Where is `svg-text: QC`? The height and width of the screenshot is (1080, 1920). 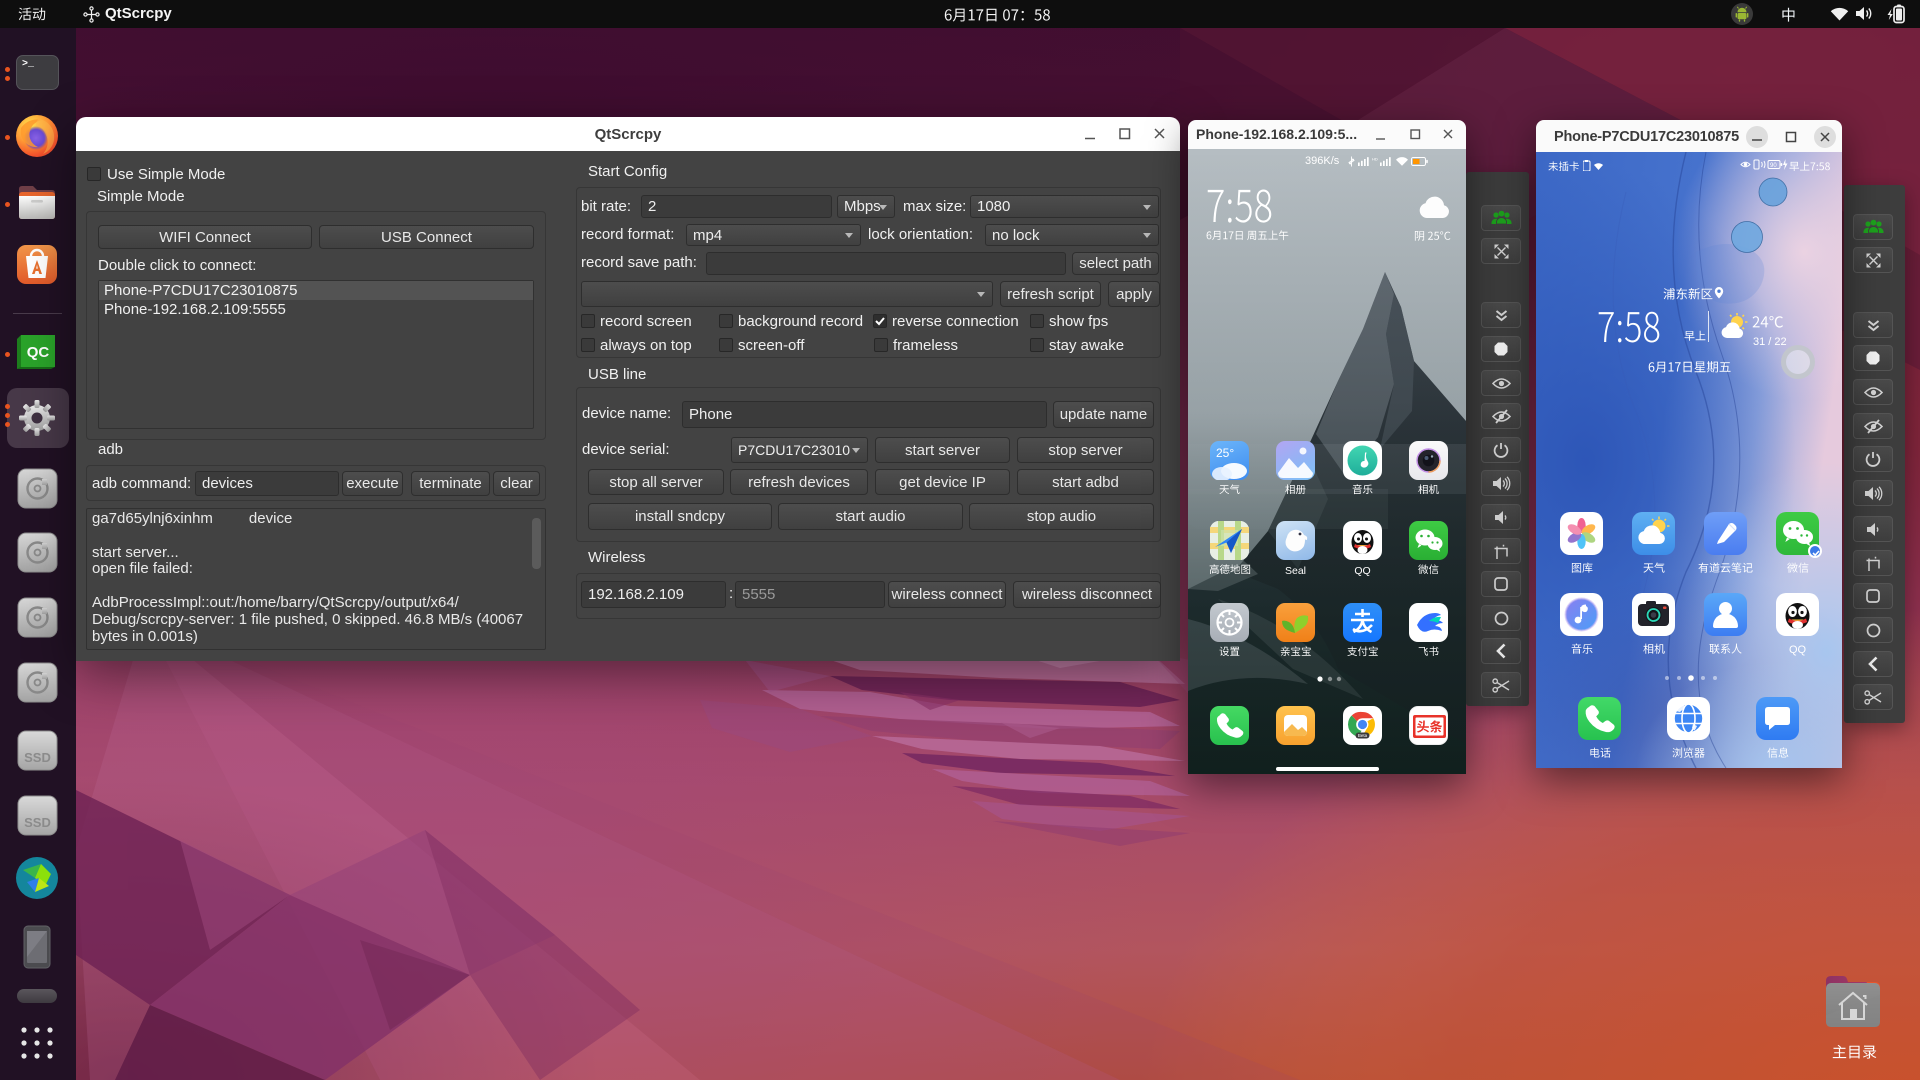
svg-text: QC is located at coordinates (38, 352).